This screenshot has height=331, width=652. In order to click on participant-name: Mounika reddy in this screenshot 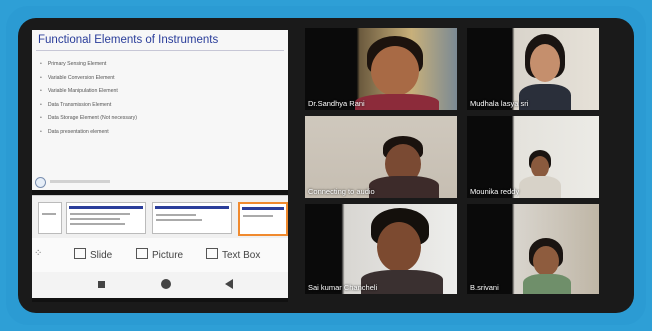, I will do `click(495, 191)`.